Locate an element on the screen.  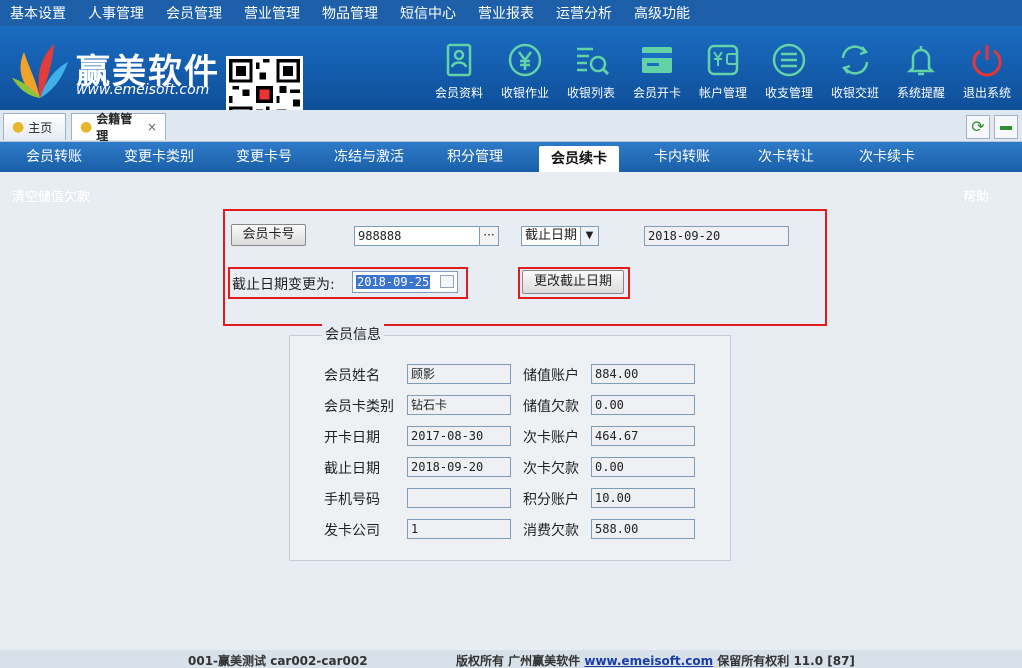
member-name-field: 顾影 is located at coordinates (459, 374).